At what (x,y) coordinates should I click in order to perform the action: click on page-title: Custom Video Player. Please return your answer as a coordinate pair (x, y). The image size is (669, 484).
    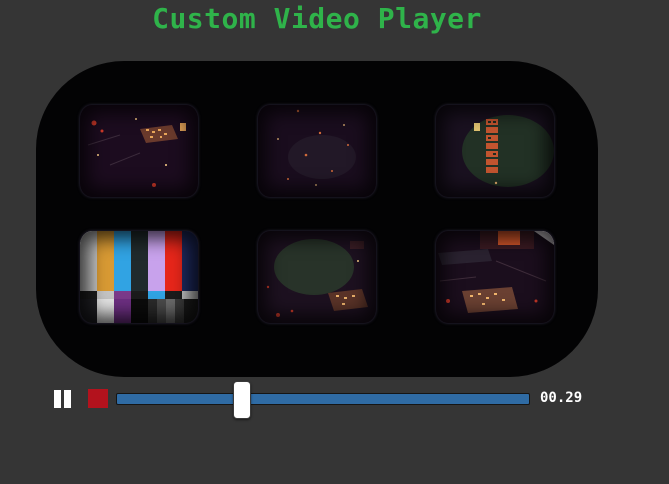
    Looking at the image, I should click on (317, 18).